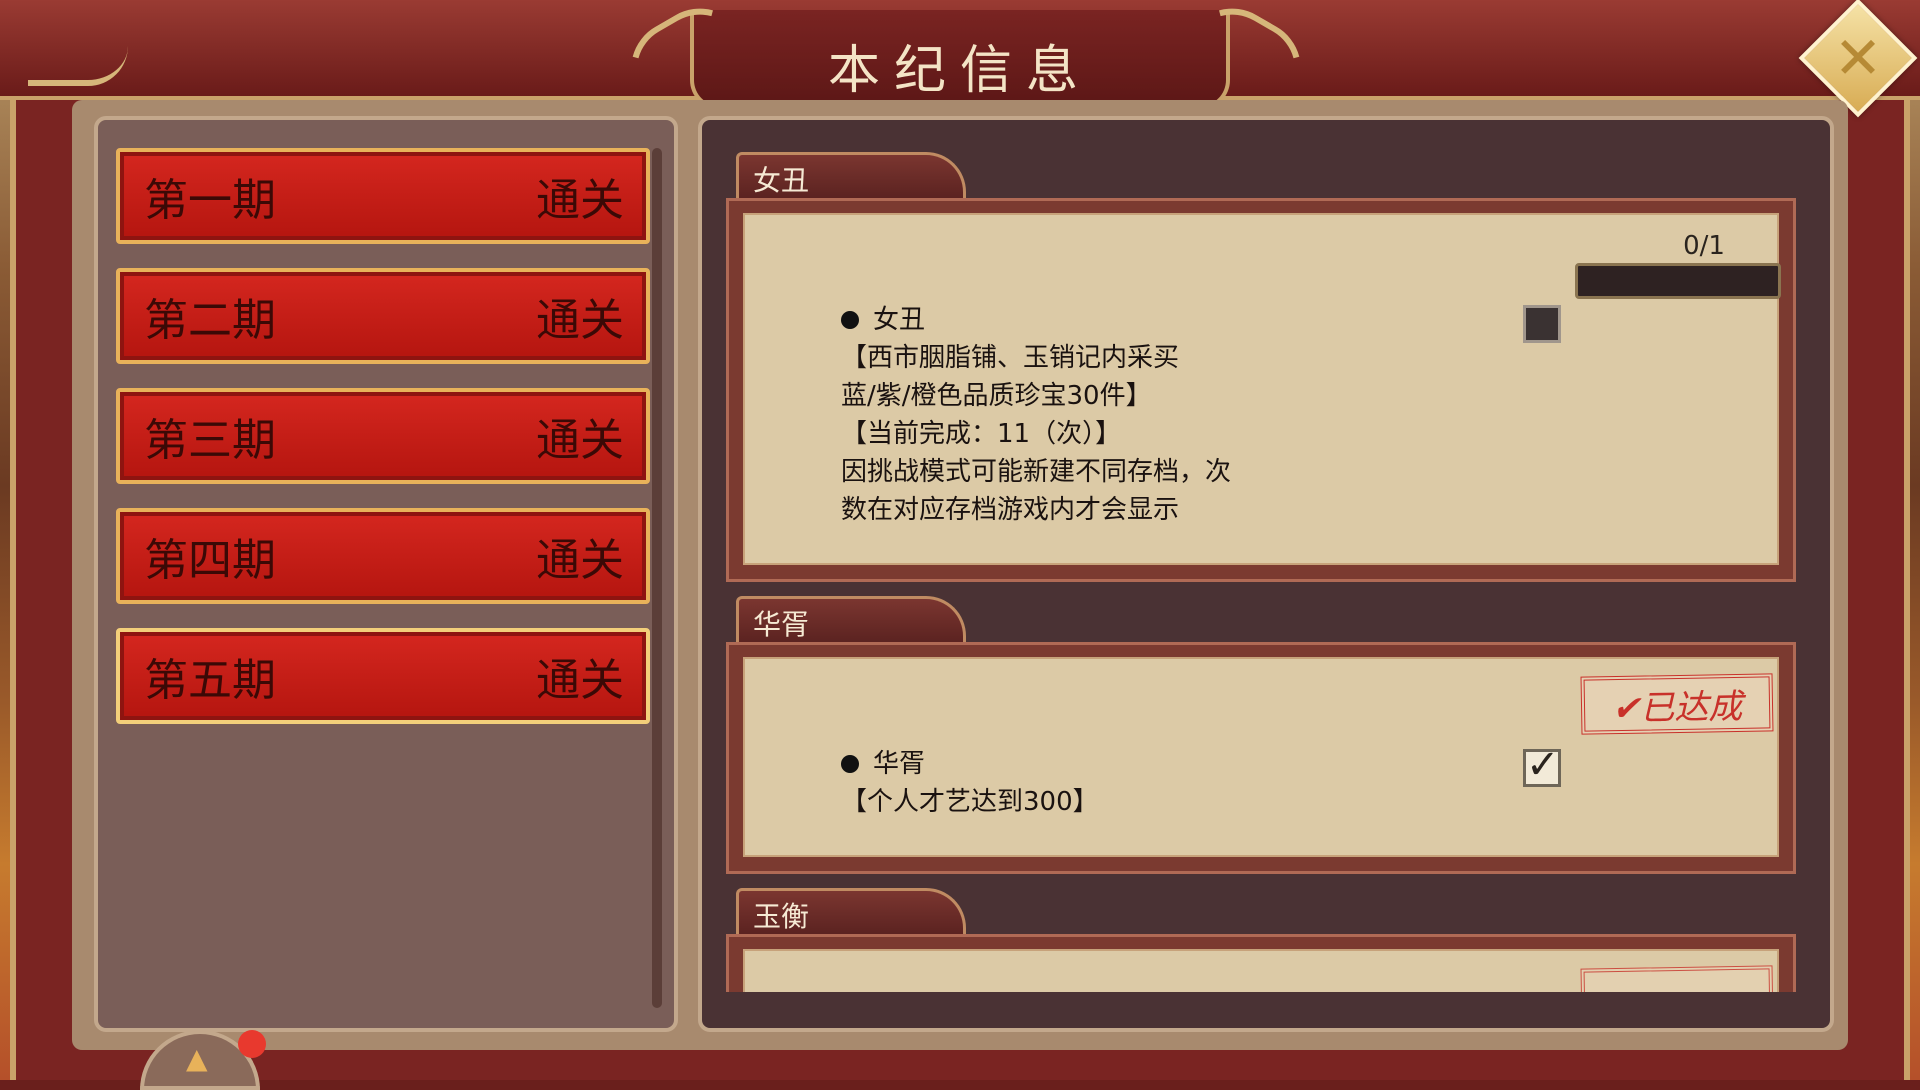  What do you see at coordinates (851, 620) in the screenshot?
I see `achievement-tab: 华胥` at bounding box center [851, 620].